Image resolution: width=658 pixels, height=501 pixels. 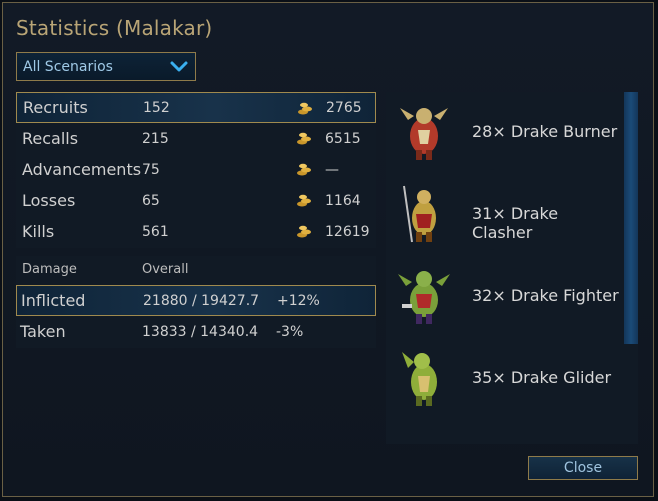 I want to click on damage-value: 21880 / 19427.7, so click(x=201, y=300).